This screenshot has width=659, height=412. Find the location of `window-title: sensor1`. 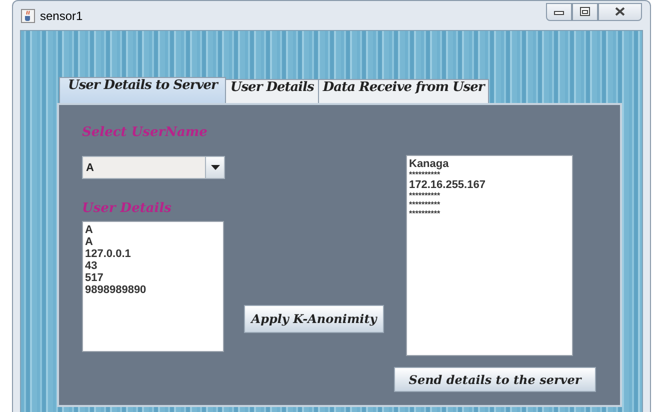

window-title: sensor1 is located at coordinates (61, 15).